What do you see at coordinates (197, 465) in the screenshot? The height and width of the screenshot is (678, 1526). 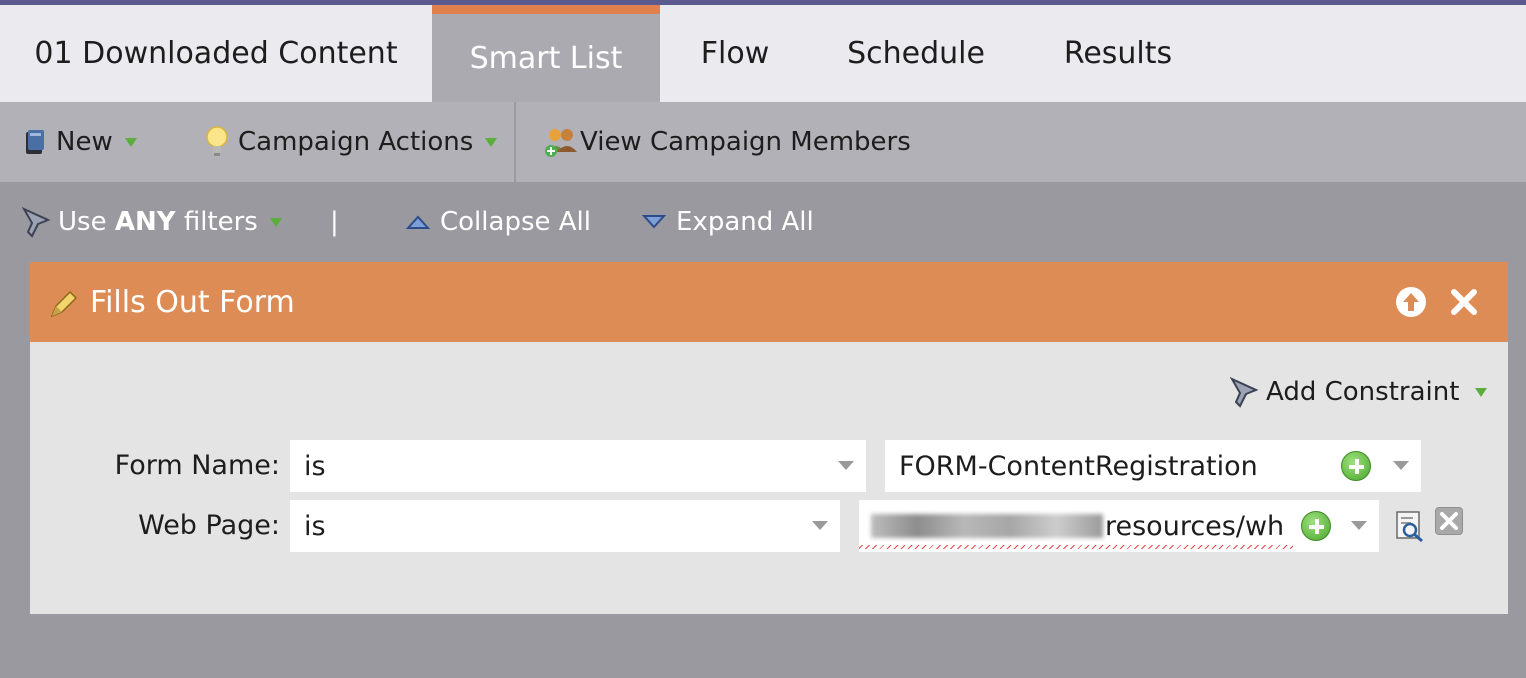 I see `form-name-label: Form Name:` at bounding box center [197, 465].